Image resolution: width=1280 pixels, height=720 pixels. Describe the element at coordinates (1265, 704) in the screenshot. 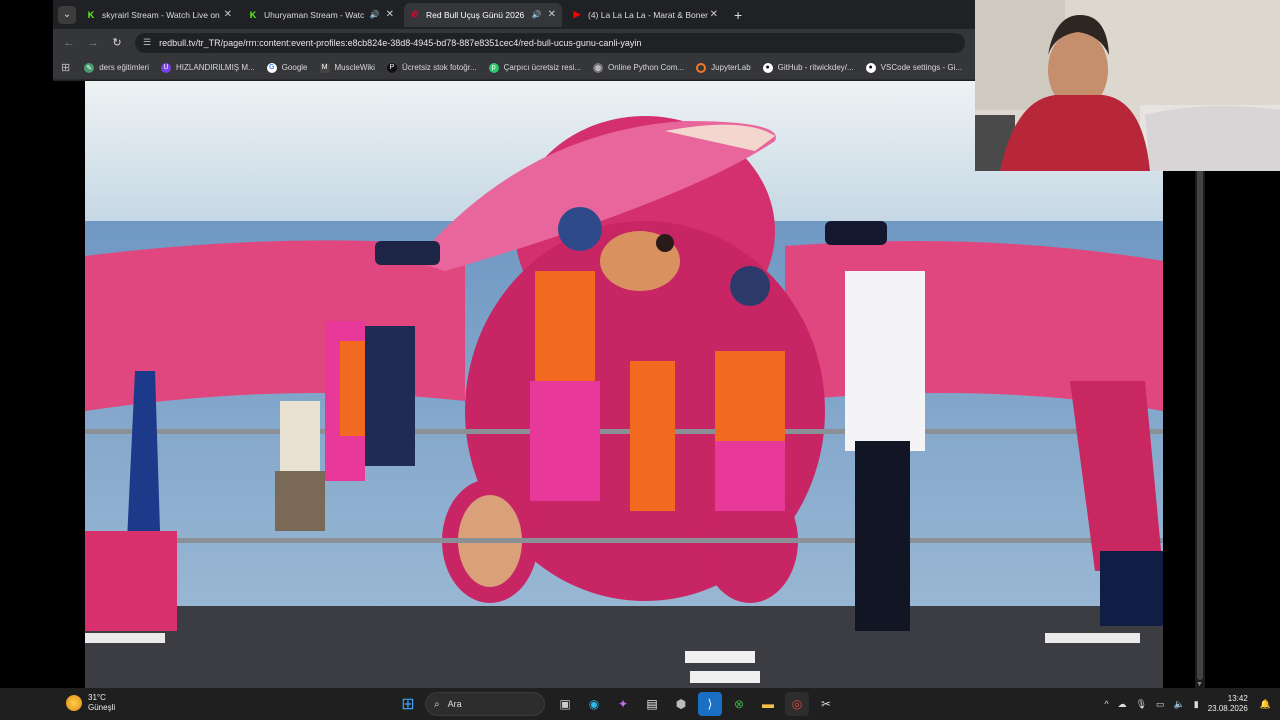

I see `notification-icon: 🔔` at that location.